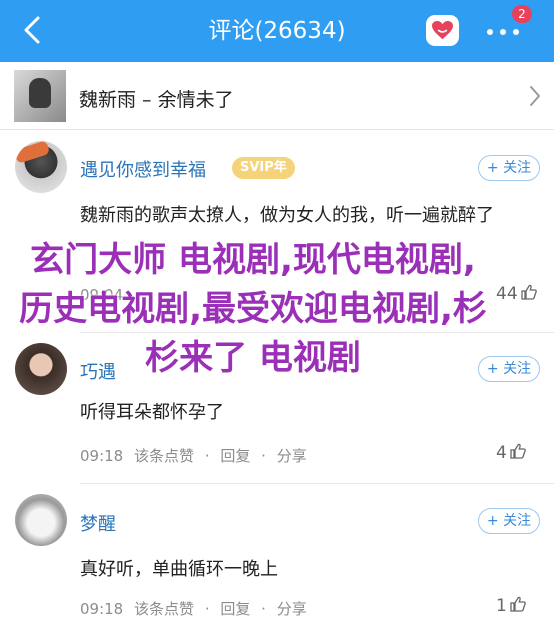 The image size is (554, 635). I want to click on like-button: 44, so click(516, 294).